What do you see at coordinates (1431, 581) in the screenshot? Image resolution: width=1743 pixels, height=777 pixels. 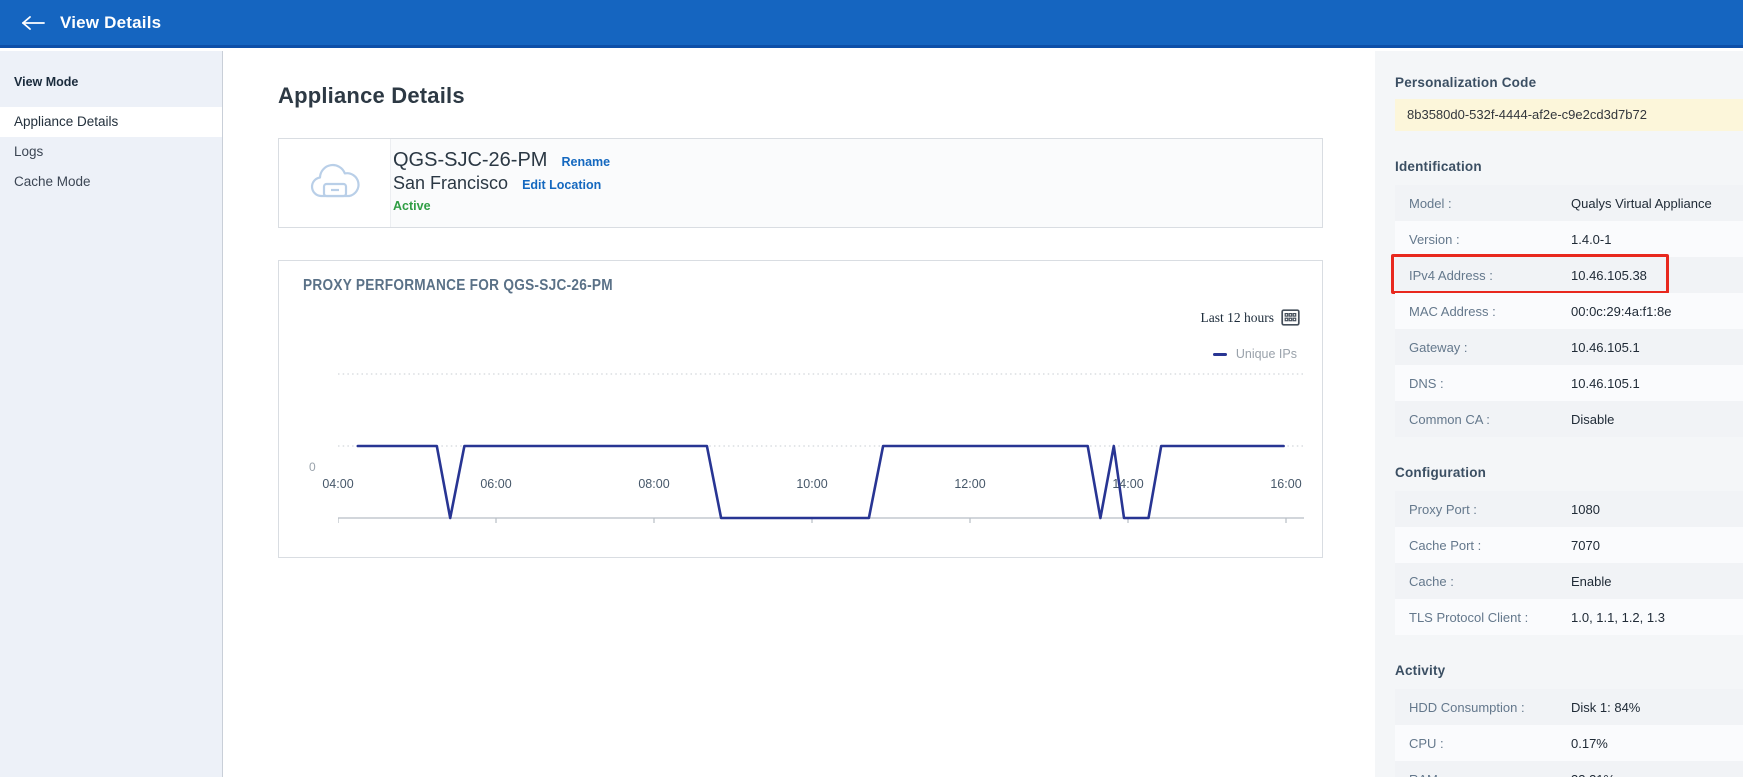 I see `detail-label: Cache :` at bounding box center [1431, 581].